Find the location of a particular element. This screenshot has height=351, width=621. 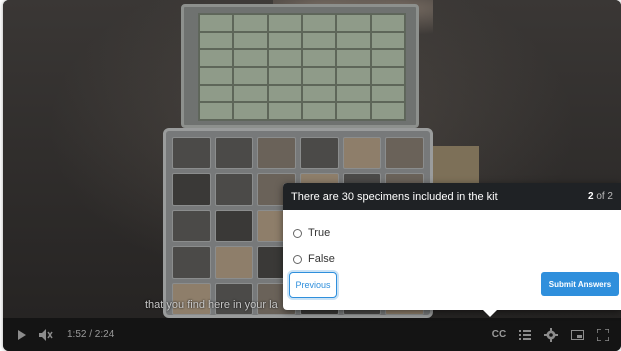

option-false: False is located at coordinates (452, 259).